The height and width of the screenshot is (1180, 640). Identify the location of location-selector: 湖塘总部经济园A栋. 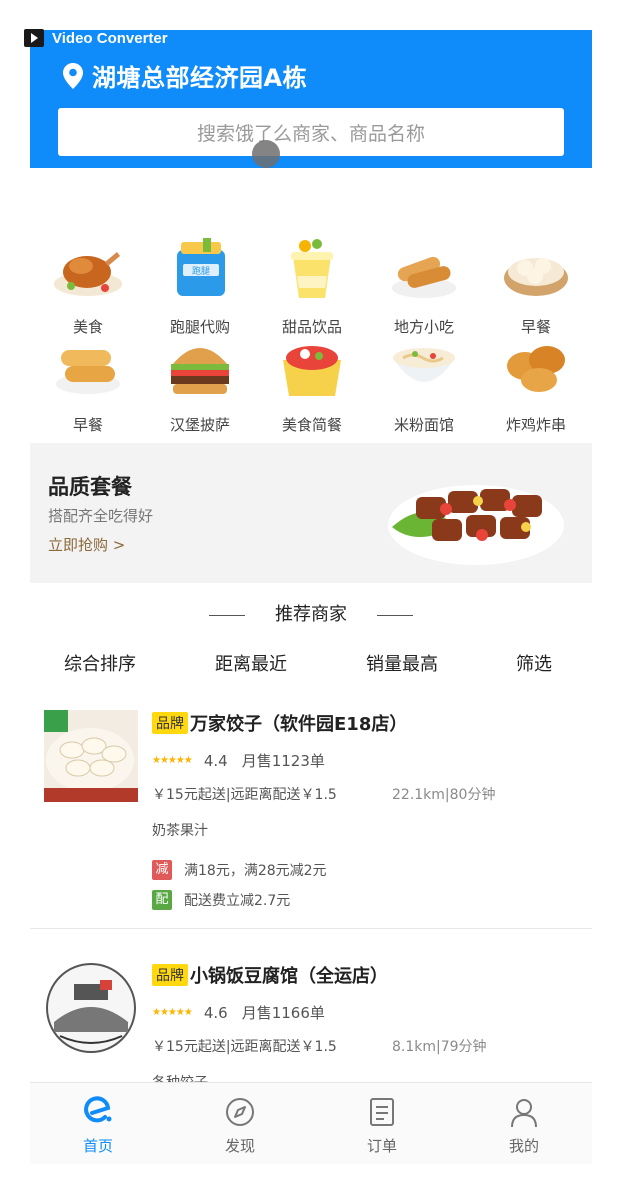
(184, 75).